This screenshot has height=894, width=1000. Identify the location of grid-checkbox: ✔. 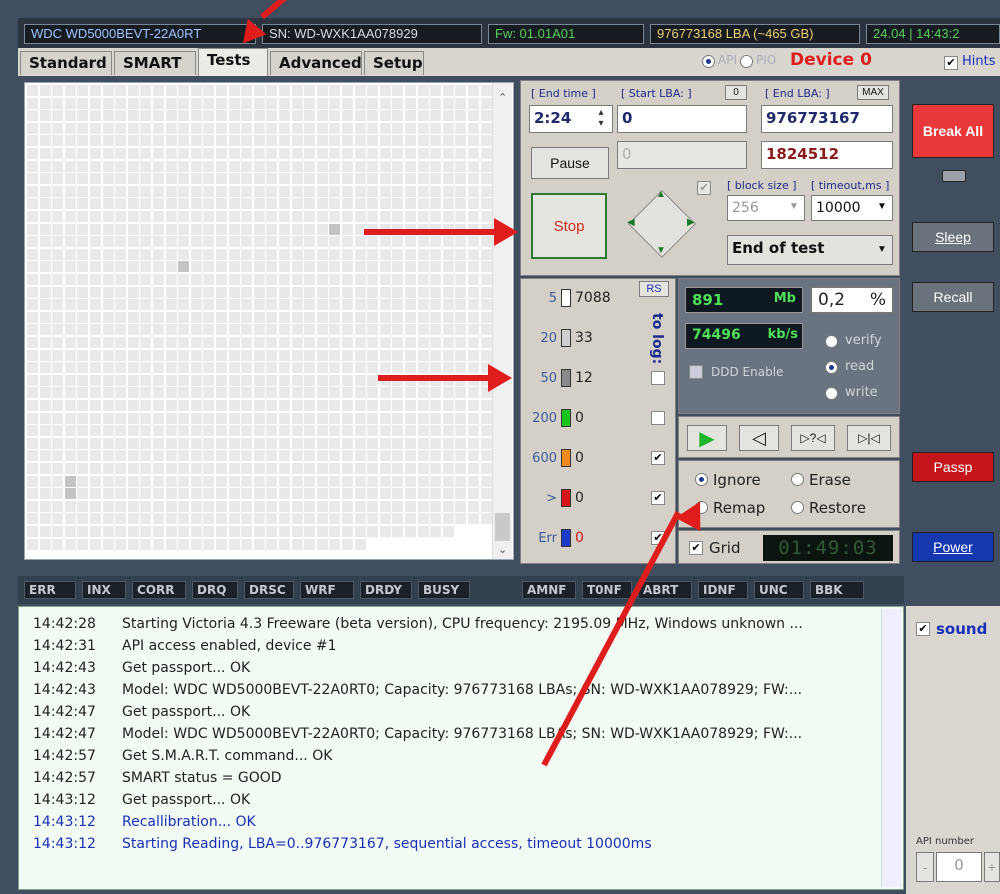
(696, 548).